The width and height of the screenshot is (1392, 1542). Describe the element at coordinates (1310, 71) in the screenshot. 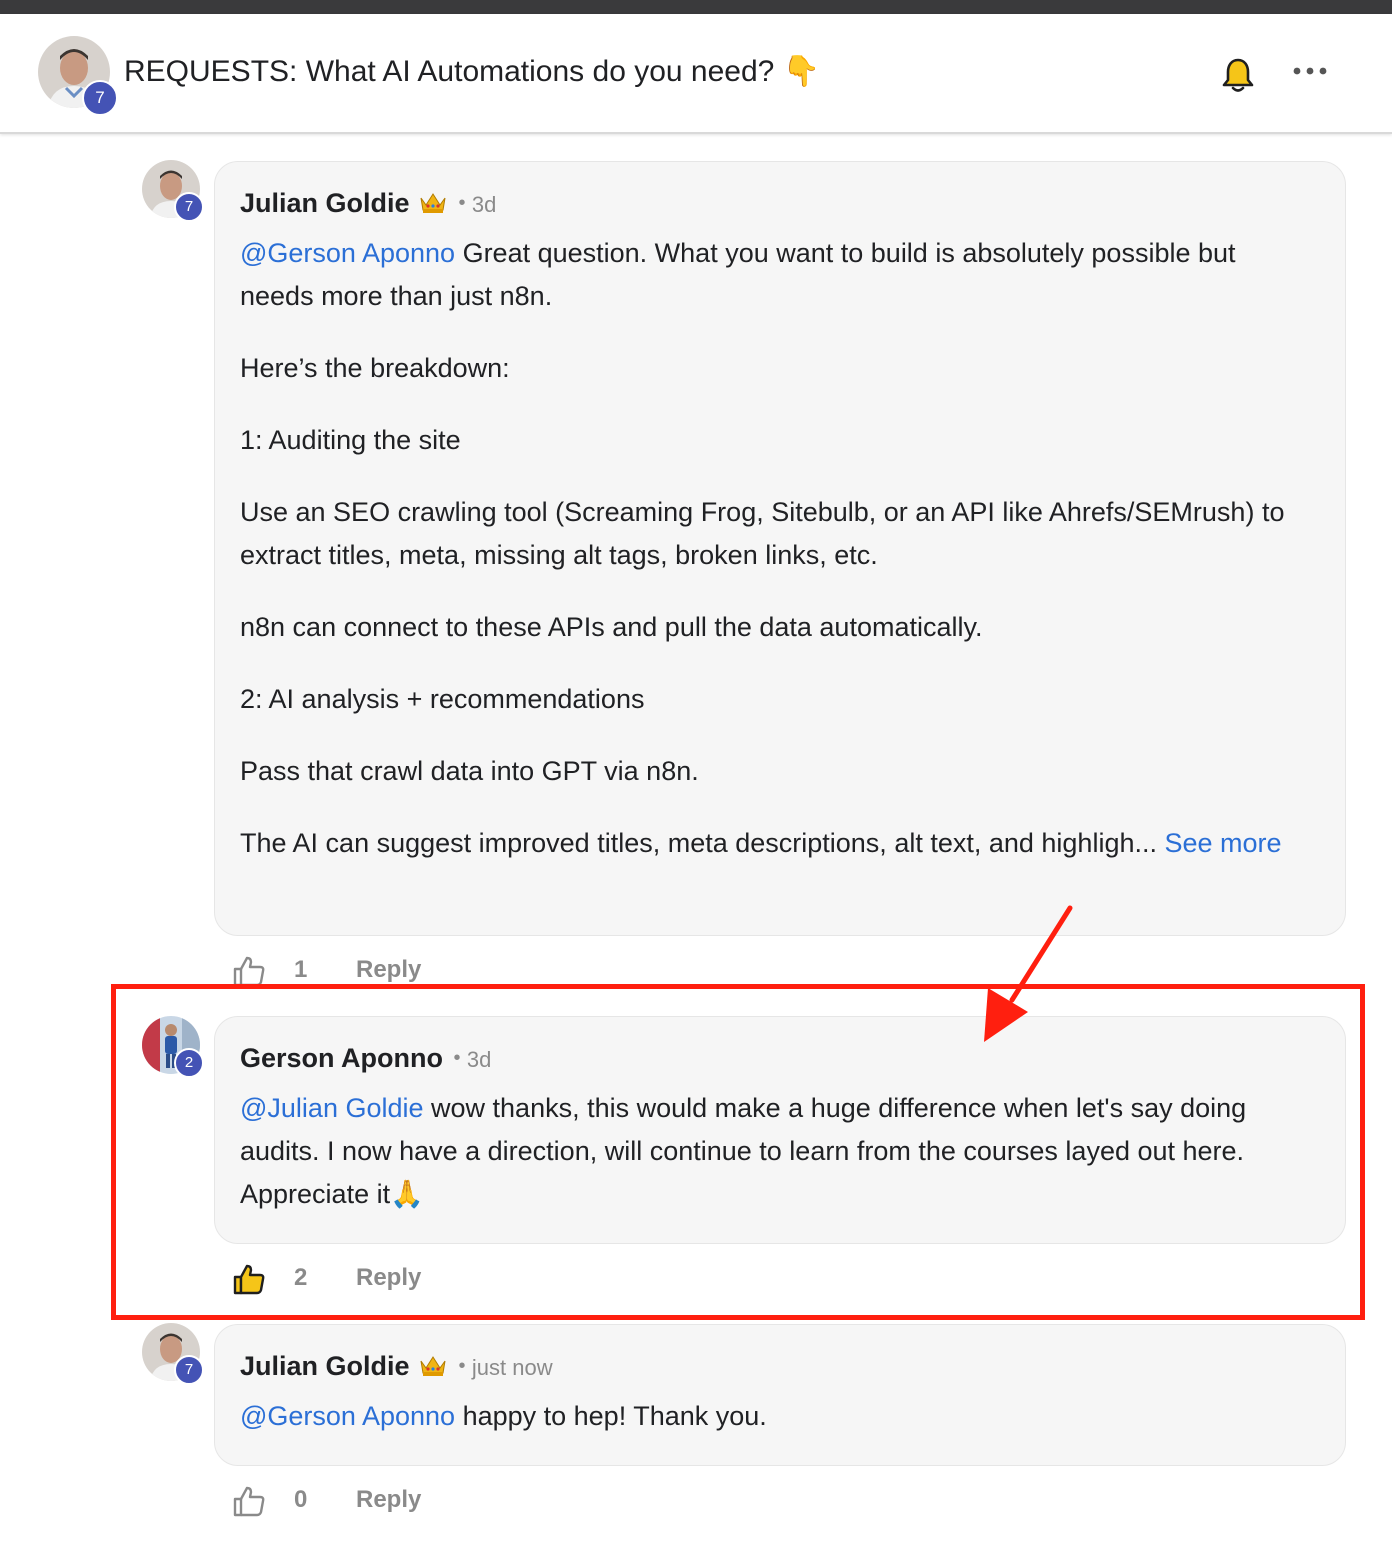

I see `more-horizontal-icon` at that location.